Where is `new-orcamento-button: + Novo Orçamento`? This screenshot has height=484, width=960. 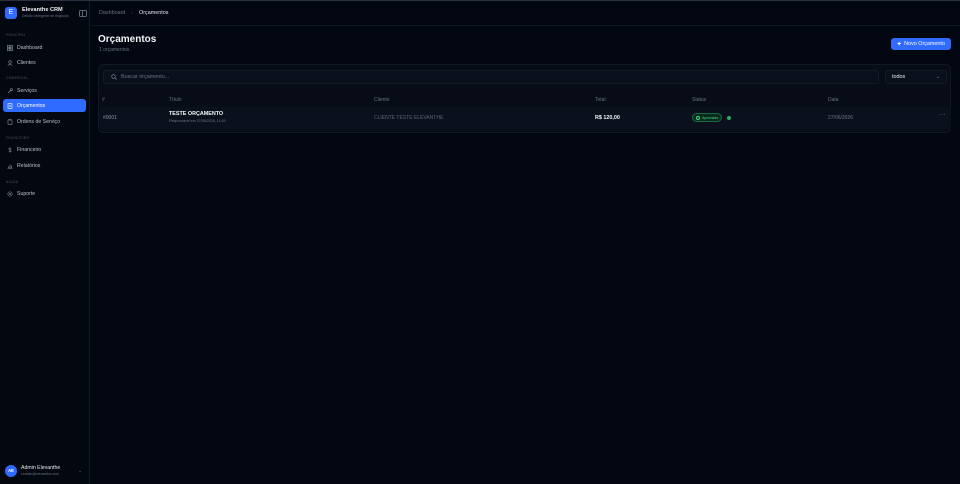 new-orcamento-button: + Novo Orçamento is located at coordinates (921, 44).